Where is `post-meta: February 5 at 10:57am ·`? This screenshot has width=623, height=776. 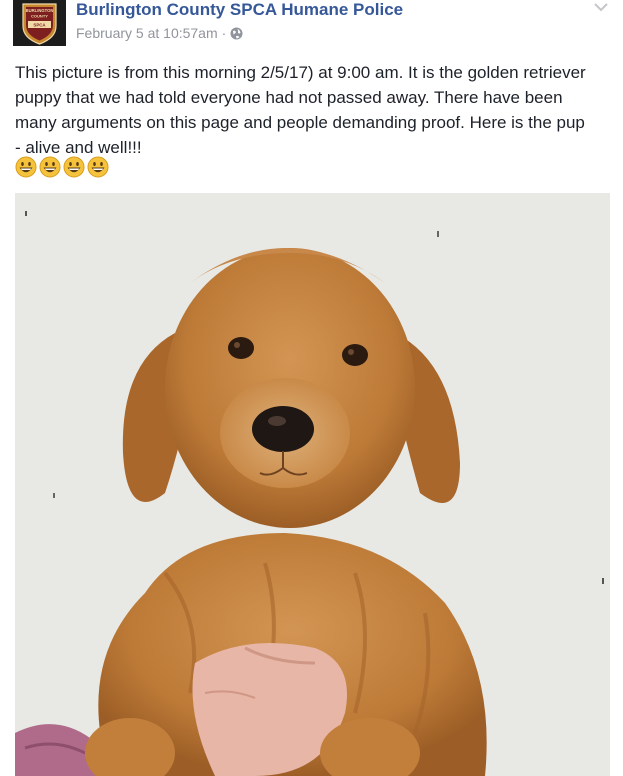
post-meta: February 5 at 10:57am · is located at coordinates (159, 33).